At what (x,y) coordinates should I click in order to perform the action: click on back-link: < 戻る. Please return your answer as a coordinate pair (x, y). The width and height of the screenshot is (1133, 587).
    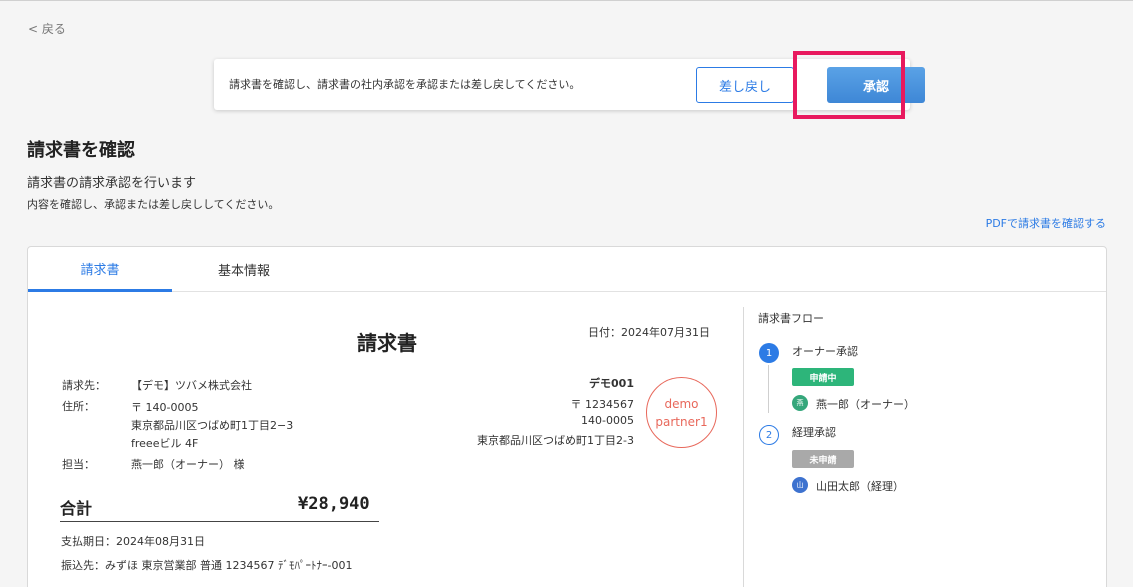
    Looking at the image, I should click on (47, 28).